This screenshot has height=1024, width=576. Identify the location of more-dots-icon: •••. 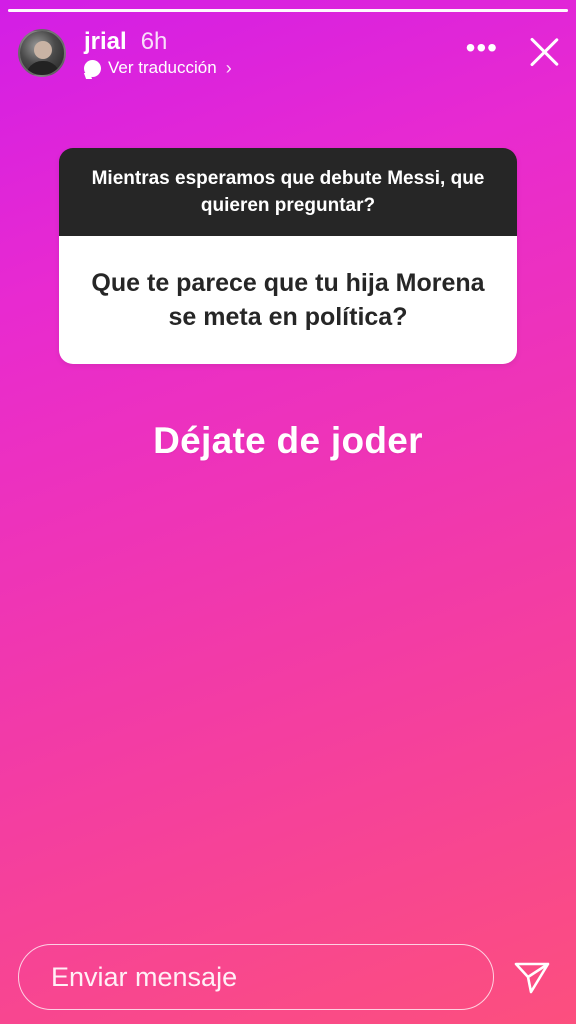
(482, 48).